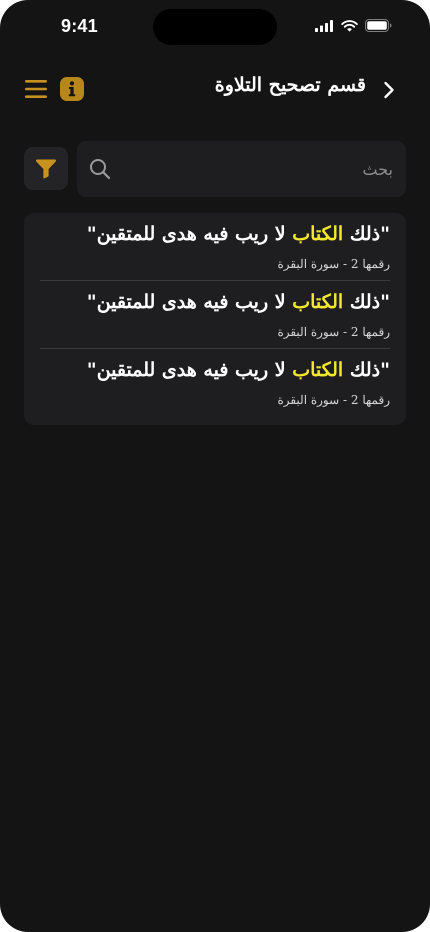 Image resolution: width=430 pixels, height=932 pixels. I want to click on filter-button, so click(46, 168).